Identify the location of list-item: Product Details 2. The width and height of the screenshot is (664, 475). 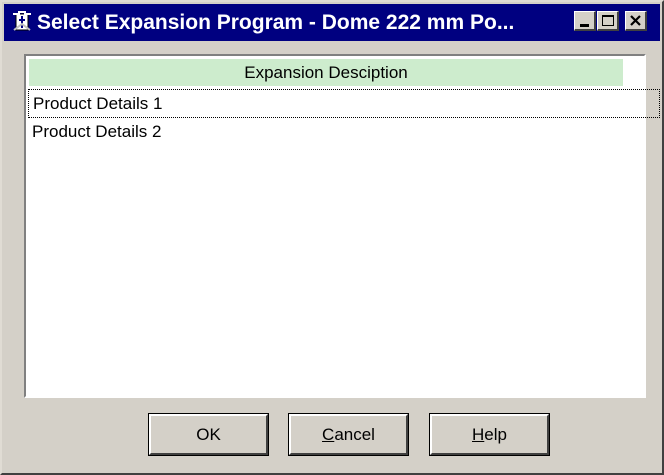
(344, 132).